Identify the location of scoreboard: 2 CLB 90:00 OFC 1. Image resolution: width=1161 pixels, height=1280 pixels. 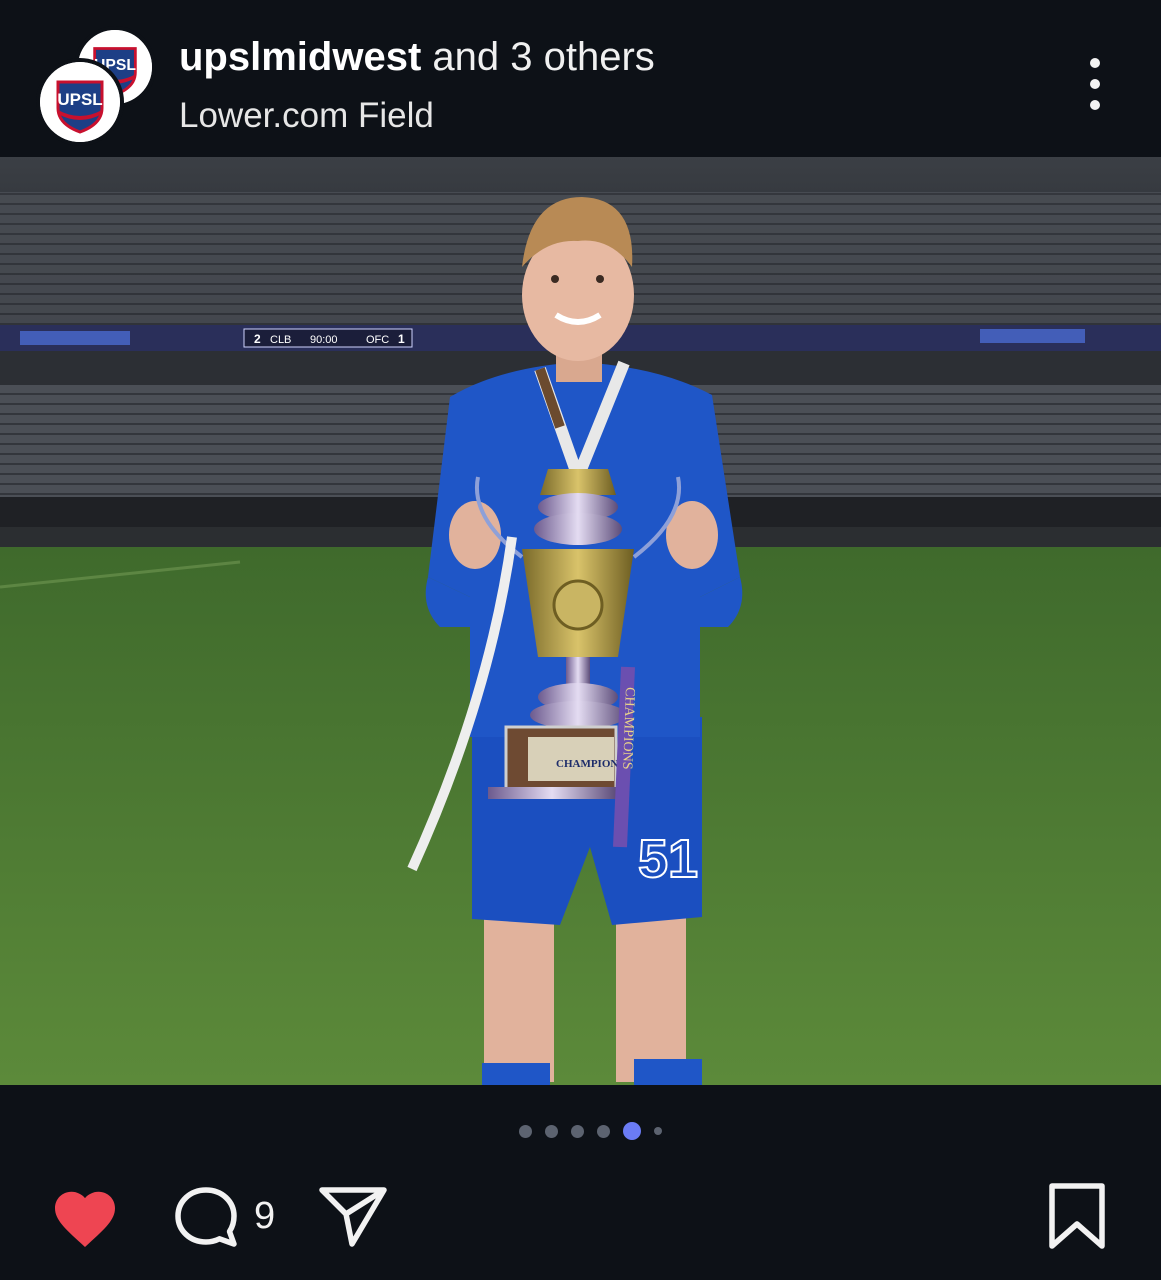
(328, 338).